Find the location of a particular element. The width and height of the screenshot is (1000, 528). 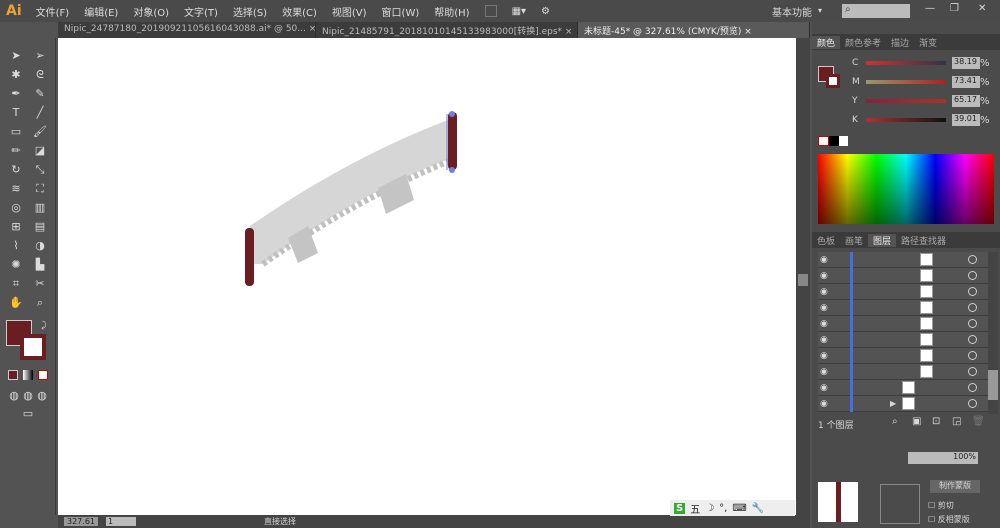

m-value-input: 73.41 is located at coordinates (966, 82).